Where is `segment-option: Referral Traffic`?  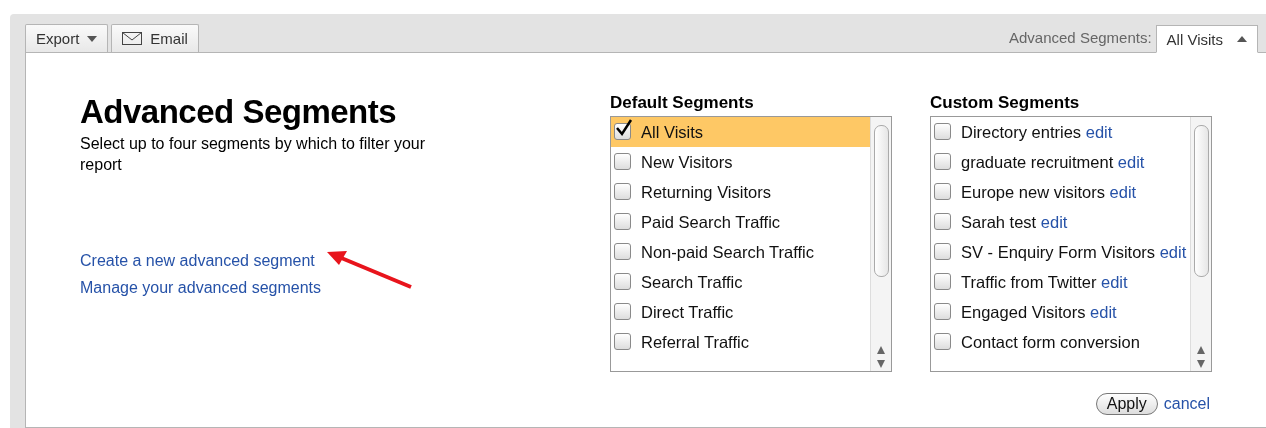
segment-option: Referral Traffic is located at coordinates (740, 342).